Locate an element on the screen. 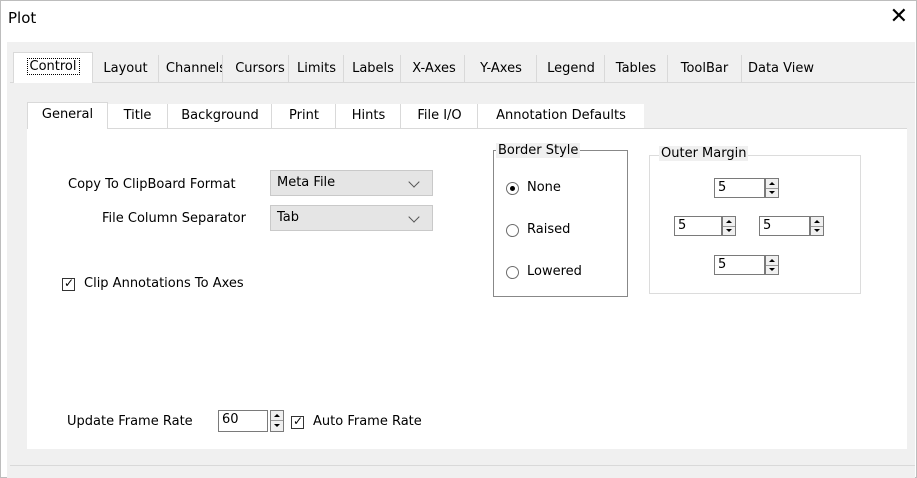  inner-tab-title: Title is located at coordinates (137, 116).